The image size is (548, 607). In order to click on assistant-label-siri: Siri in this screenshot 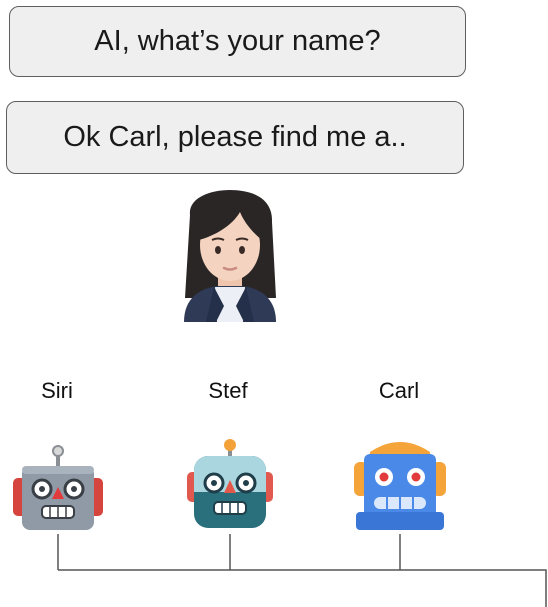, I will do `click(57, 390)`.